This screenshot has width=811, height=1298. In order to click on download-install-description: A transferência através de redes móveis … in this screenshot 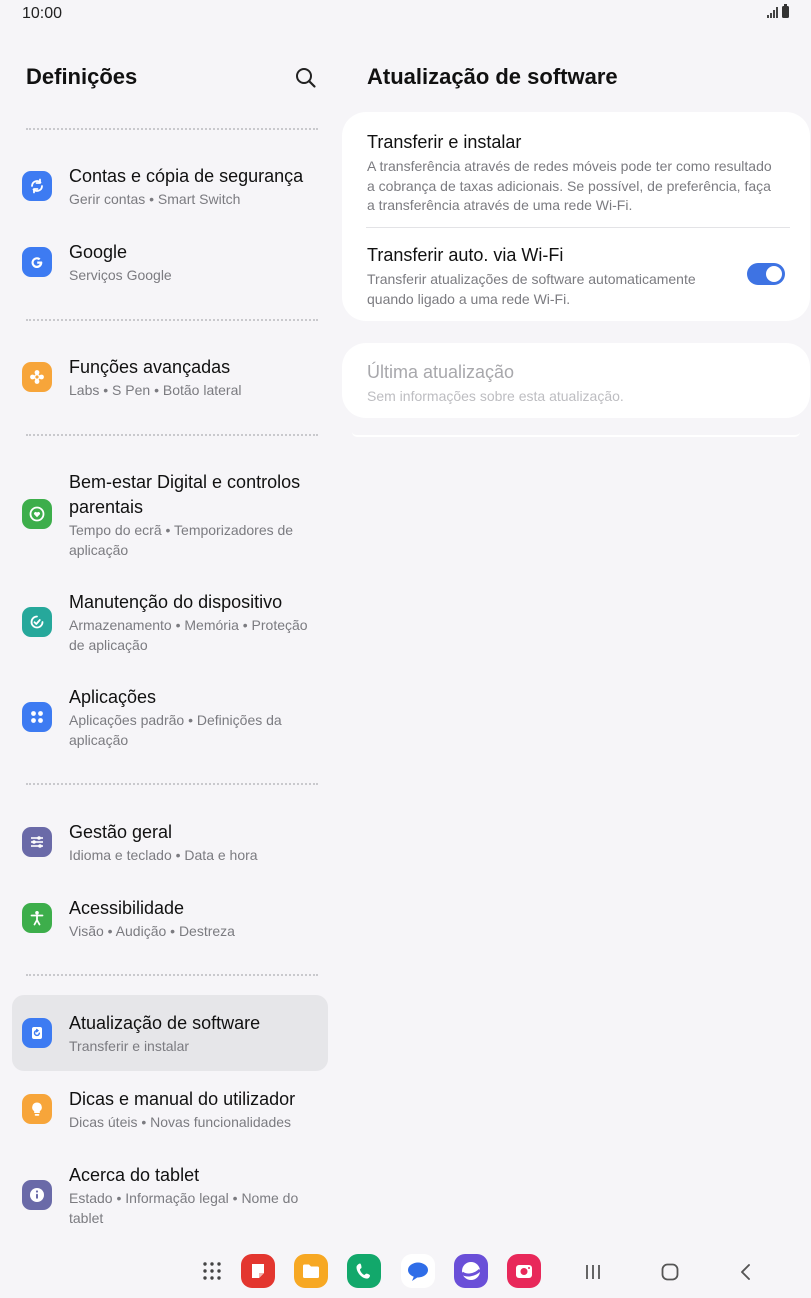, I will do `click(569, 185)`.